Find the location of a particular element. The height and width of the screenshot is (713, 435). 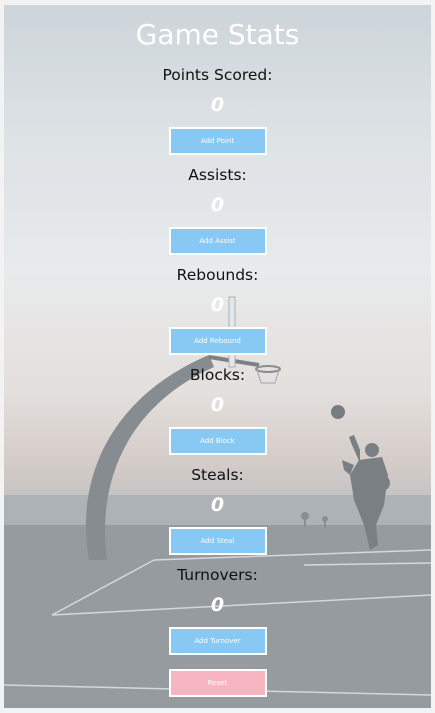

stat-blocks: Blocks: 0 Add Block is located at coordinates (217, 405).